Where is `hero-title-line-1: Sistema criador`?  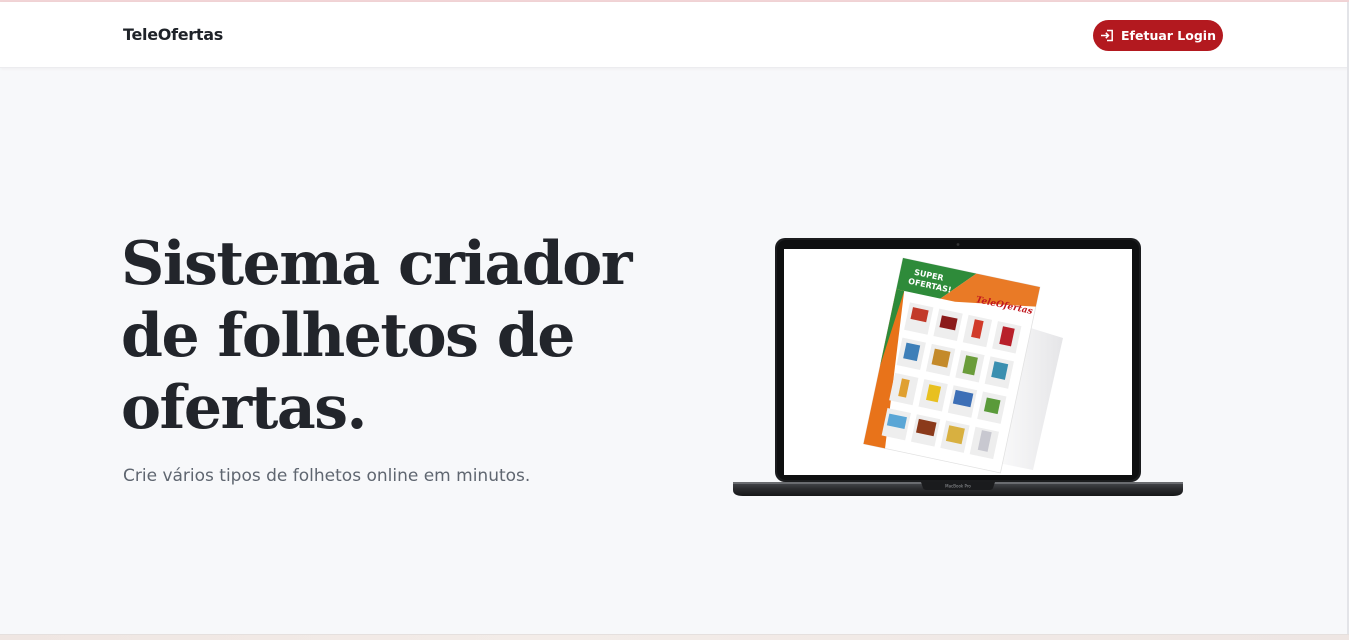 hero-title-line-1: Sistema criador is located at coordinates (376, 264).